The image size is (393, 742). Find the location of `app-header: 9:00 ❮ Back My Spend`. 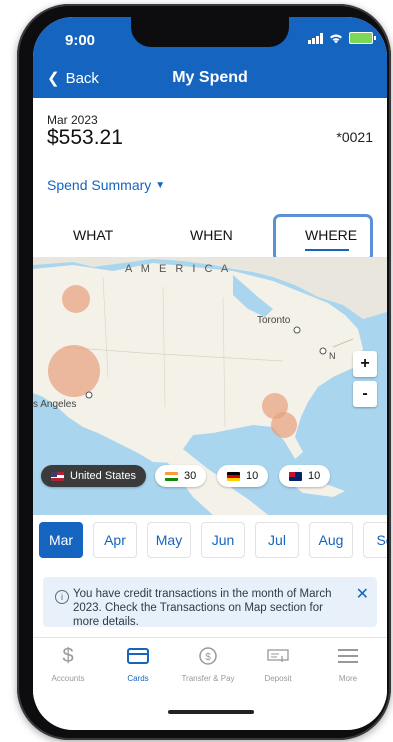

app-header: 9:00 ❮ Back My Spend is located at coordinates (210, 57).